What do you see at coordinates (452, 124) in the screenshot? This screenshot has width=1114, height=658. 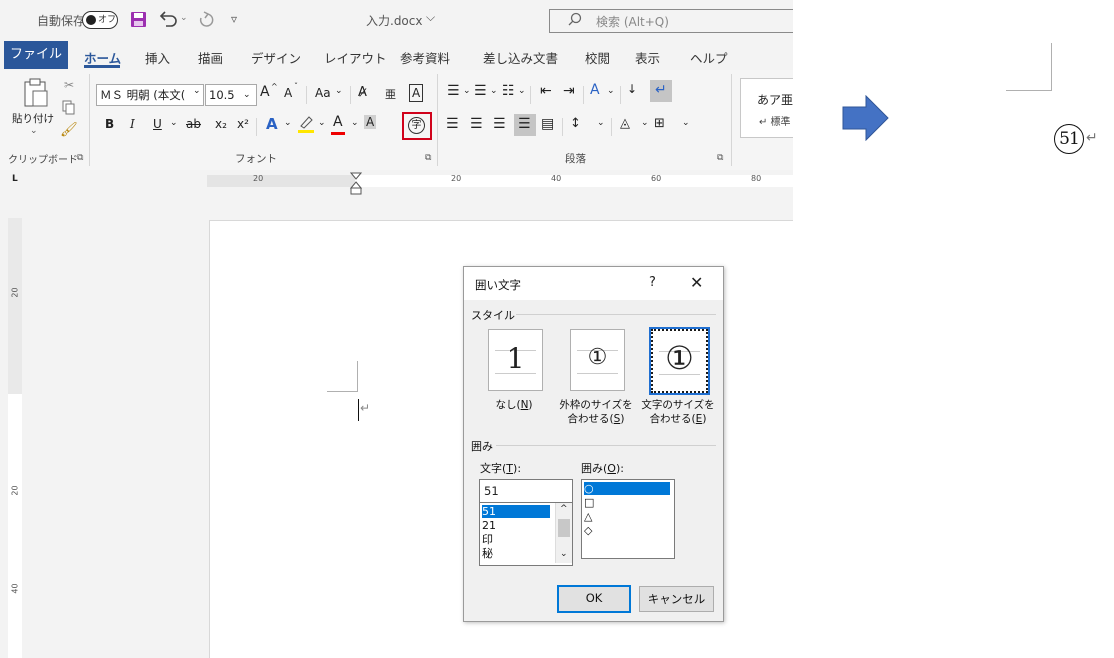 I see `align-left-icon: ☰` at bounding box center [452, 124].